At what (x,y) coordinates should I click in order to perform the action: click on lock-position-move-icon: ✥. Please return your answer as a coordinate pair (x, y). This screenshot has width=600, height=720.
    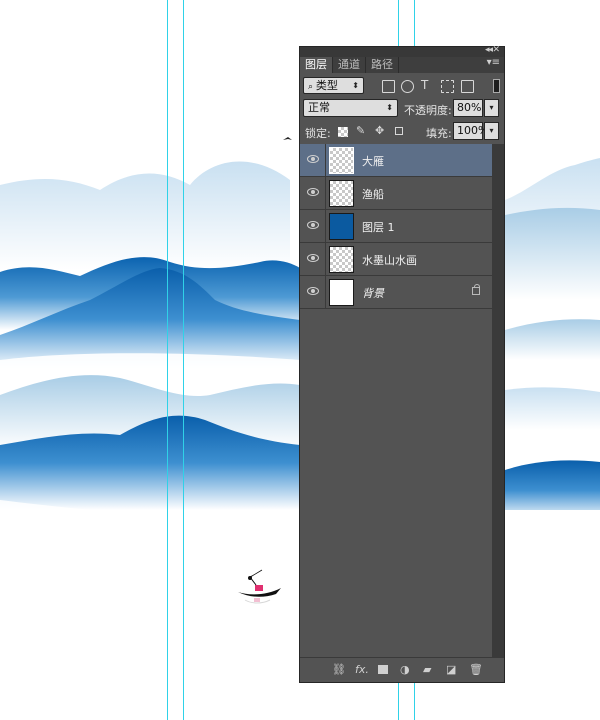
    Looking at the image, I should click on (379, 130).